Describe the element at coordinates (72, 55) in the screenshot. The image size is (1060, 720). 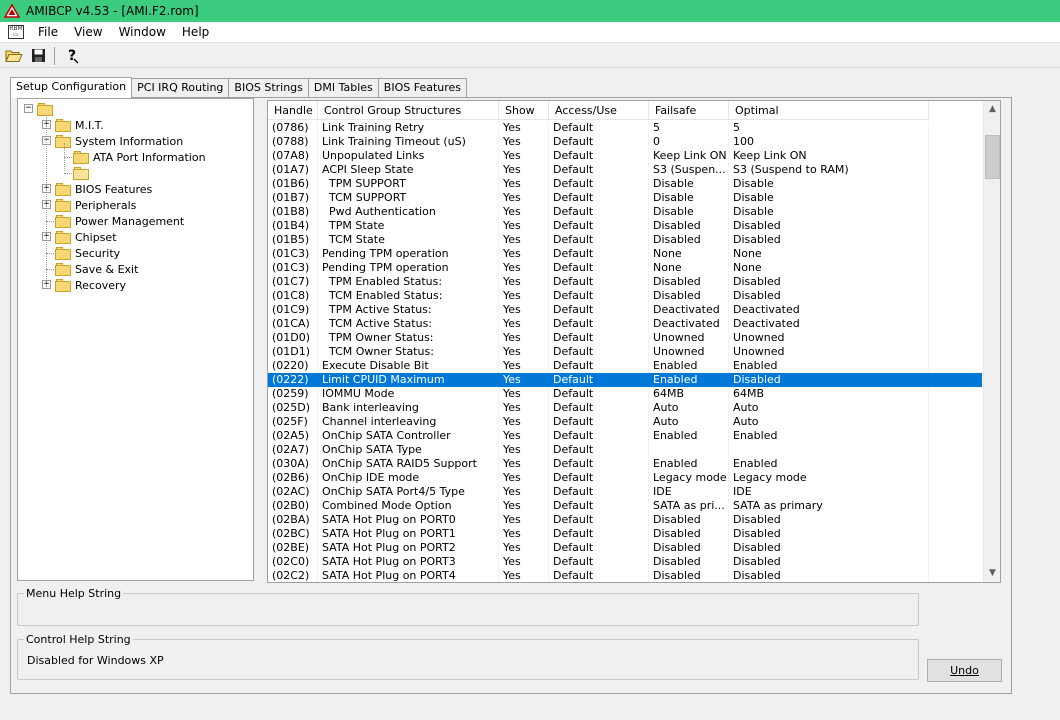
I see `help-button: ?` at that location.